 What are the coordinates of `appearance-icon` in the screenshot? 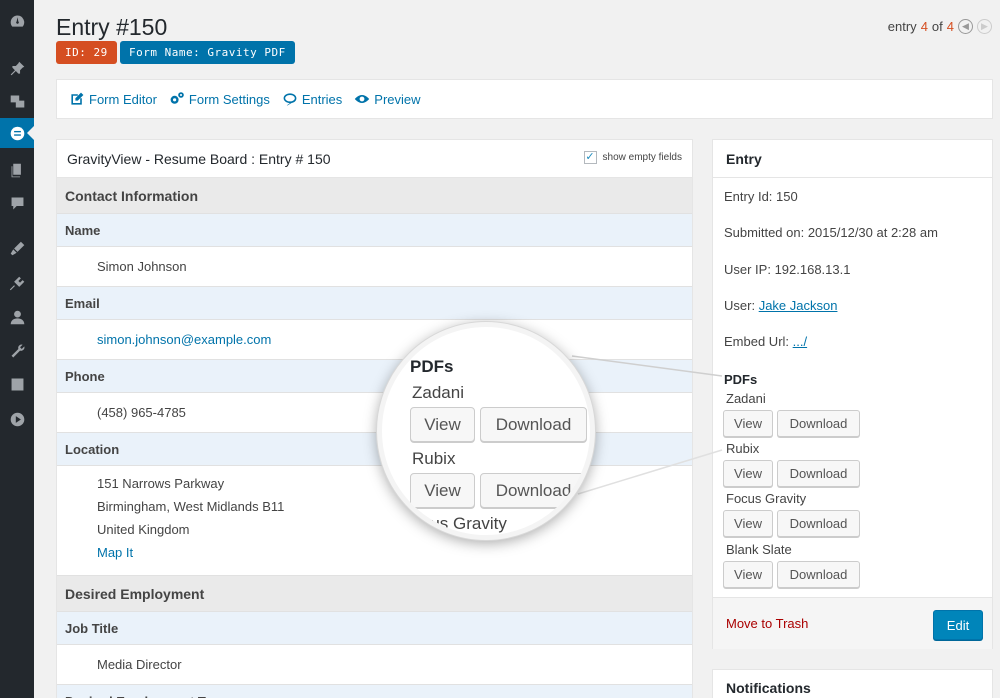 It's located at (17, 248).